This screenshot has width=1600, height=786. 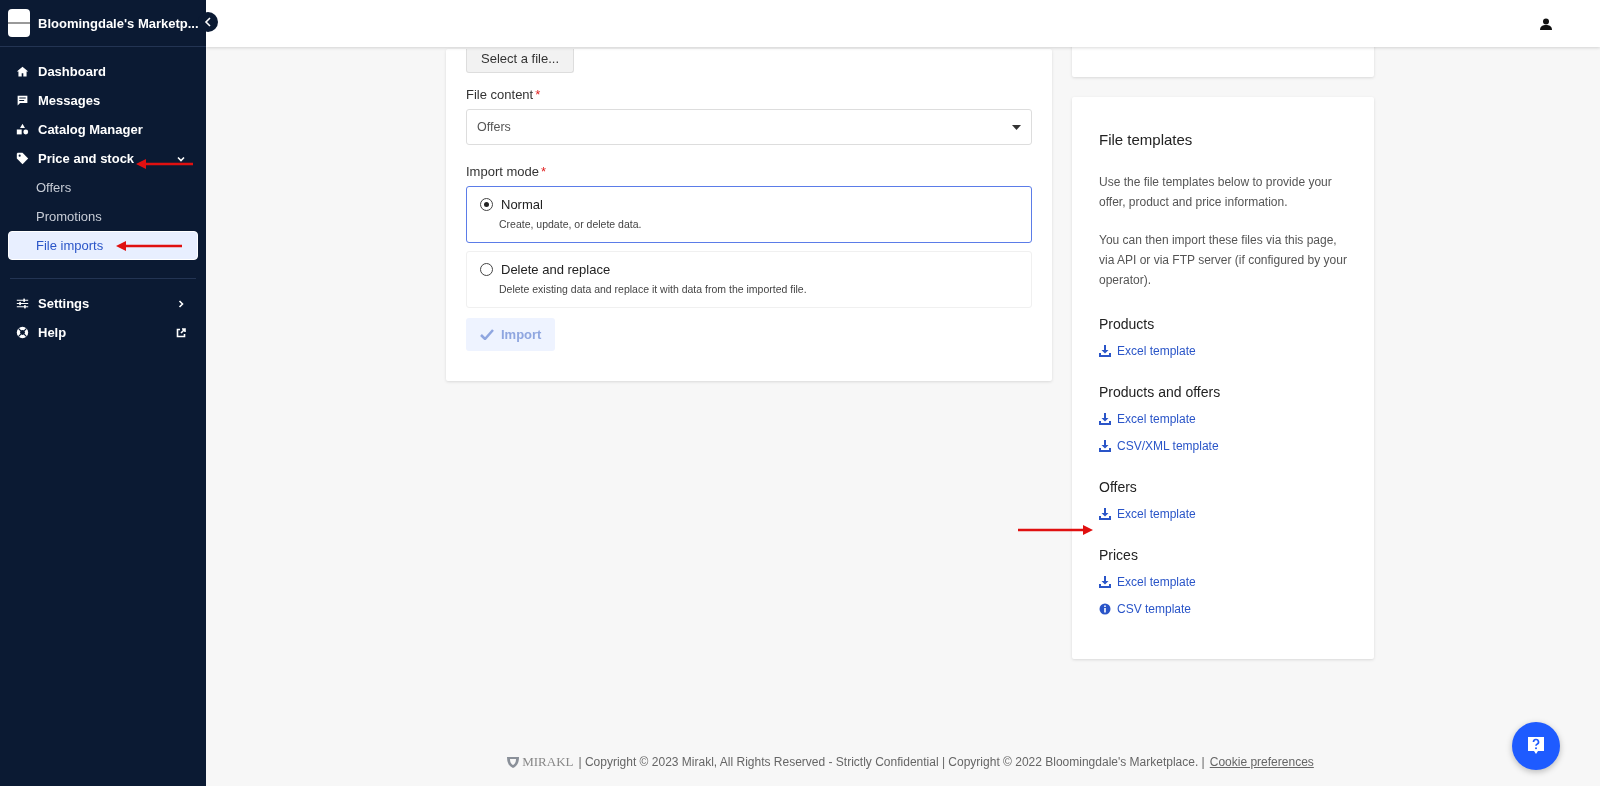 I want to click on nav-item: Price and stock, so click(x=103, y=158).